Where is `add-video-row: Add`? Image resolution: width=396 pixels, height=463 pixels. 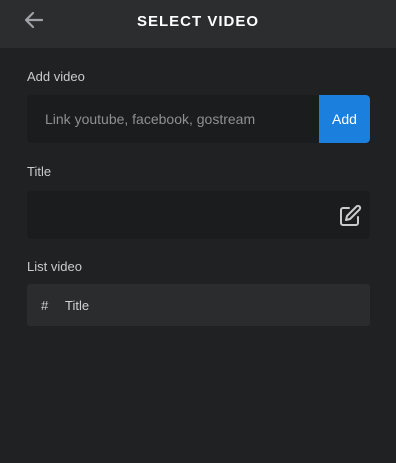
add-video-row: Add is located at coordinates (198, 119).